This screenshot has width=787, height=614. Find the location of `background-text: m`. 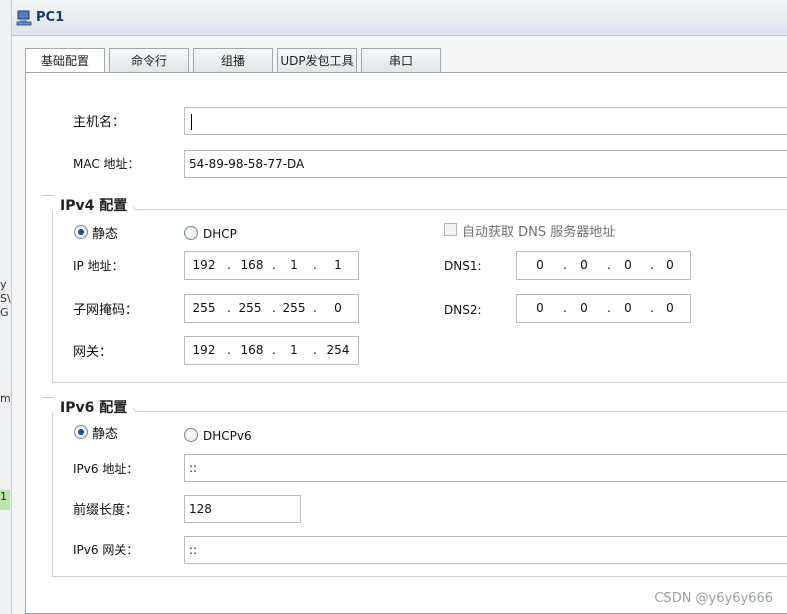

background-text: m is located at coordinates (5, 398).